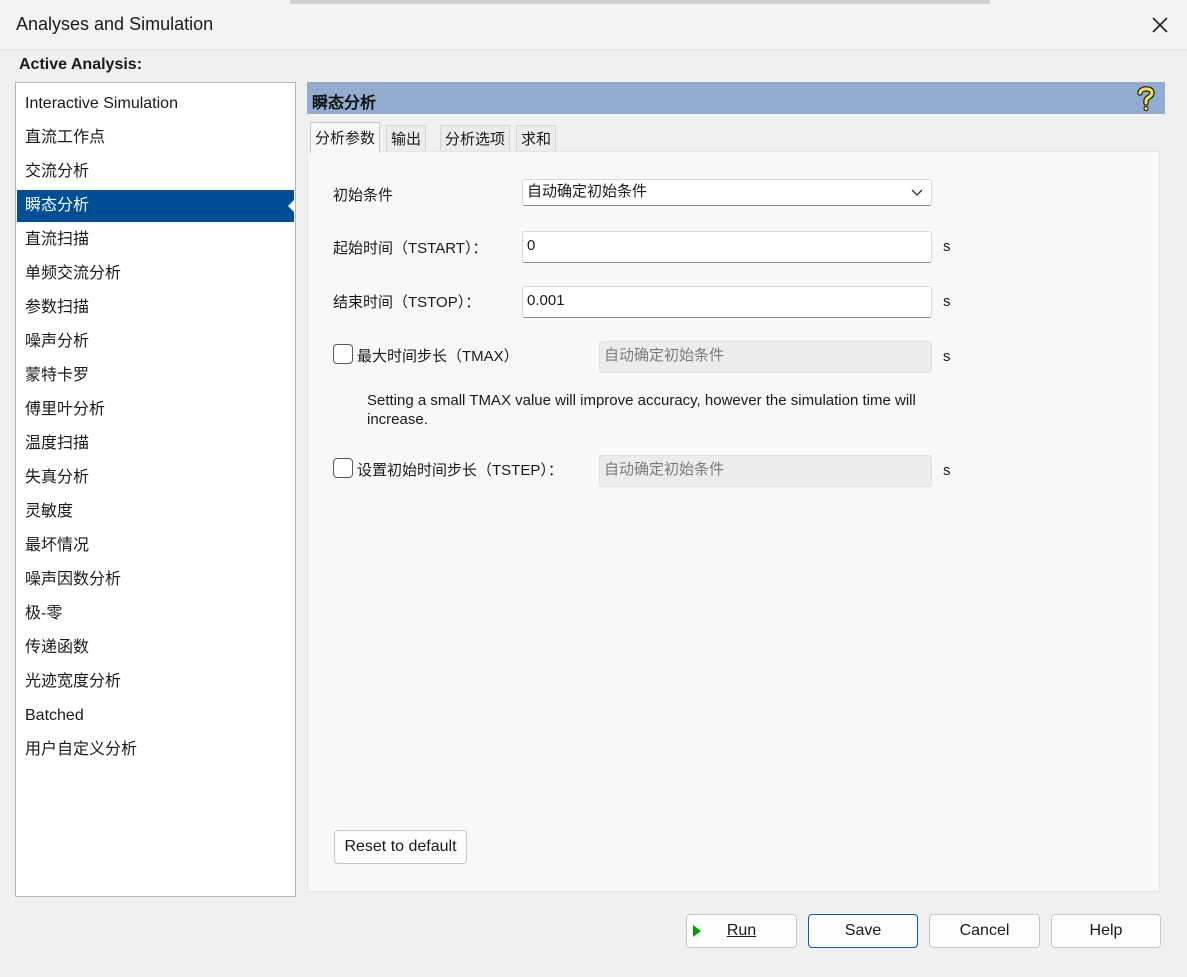 This screenshot has width=1187, height=977. What do you see at coordinates (155, 274) in the screenshot?
I see `analysis-list-item: 单频交流分析` at bounding box center [155, 274].